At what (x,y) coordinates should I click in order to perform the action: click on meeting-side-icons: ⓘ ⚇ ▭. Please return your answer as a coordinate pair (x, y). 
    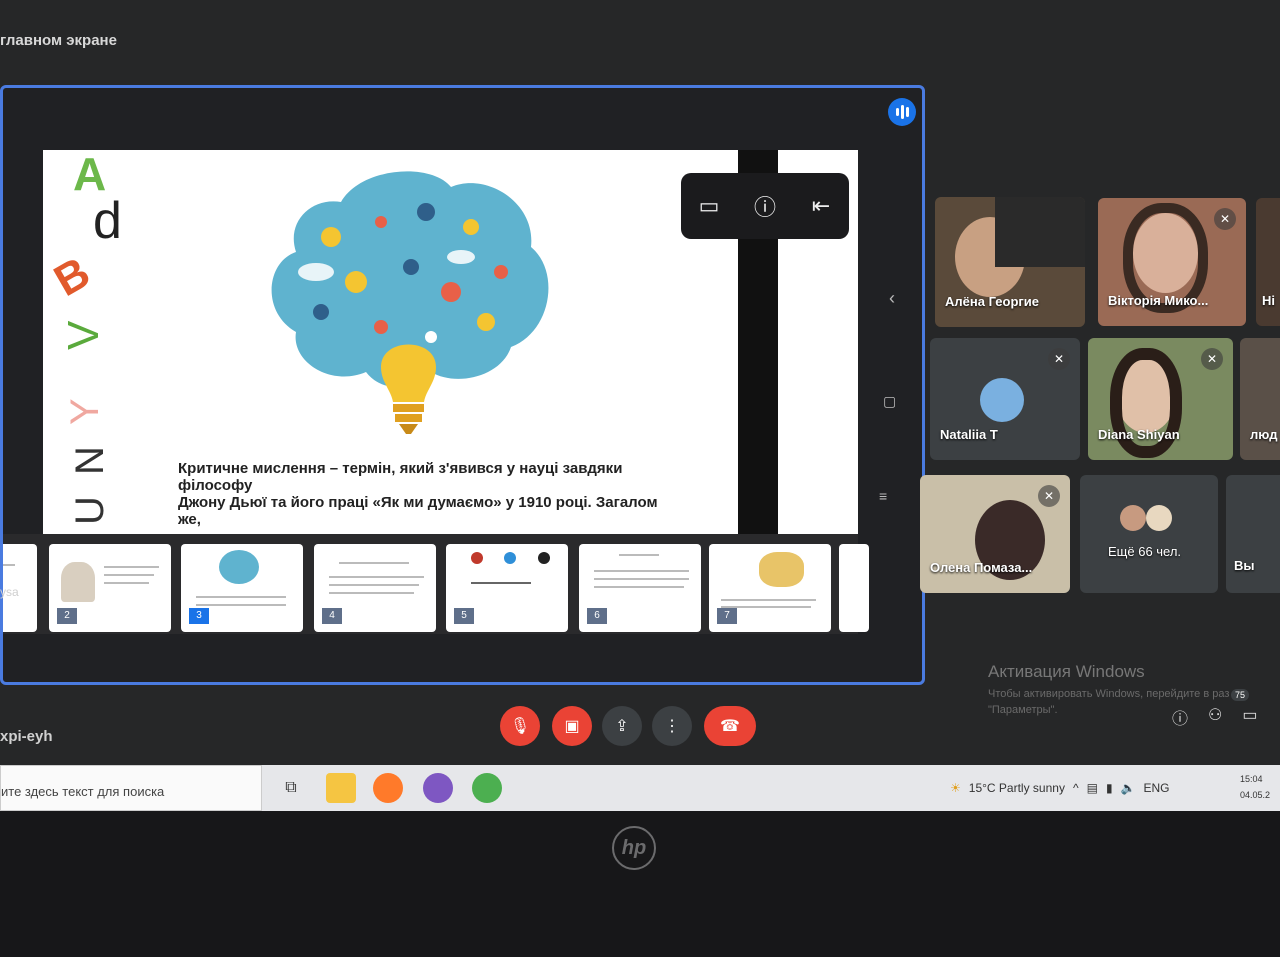
    Looking at the image, I should click on (1214, 717).